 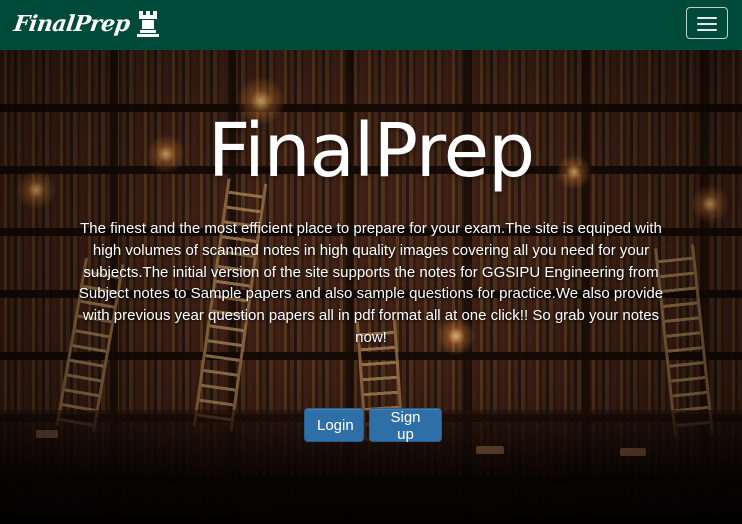 What do you see at coordinates (371, 151) in the screenshot?
I see `hero-title: FinalPrep` at bounding box center [371, 151].